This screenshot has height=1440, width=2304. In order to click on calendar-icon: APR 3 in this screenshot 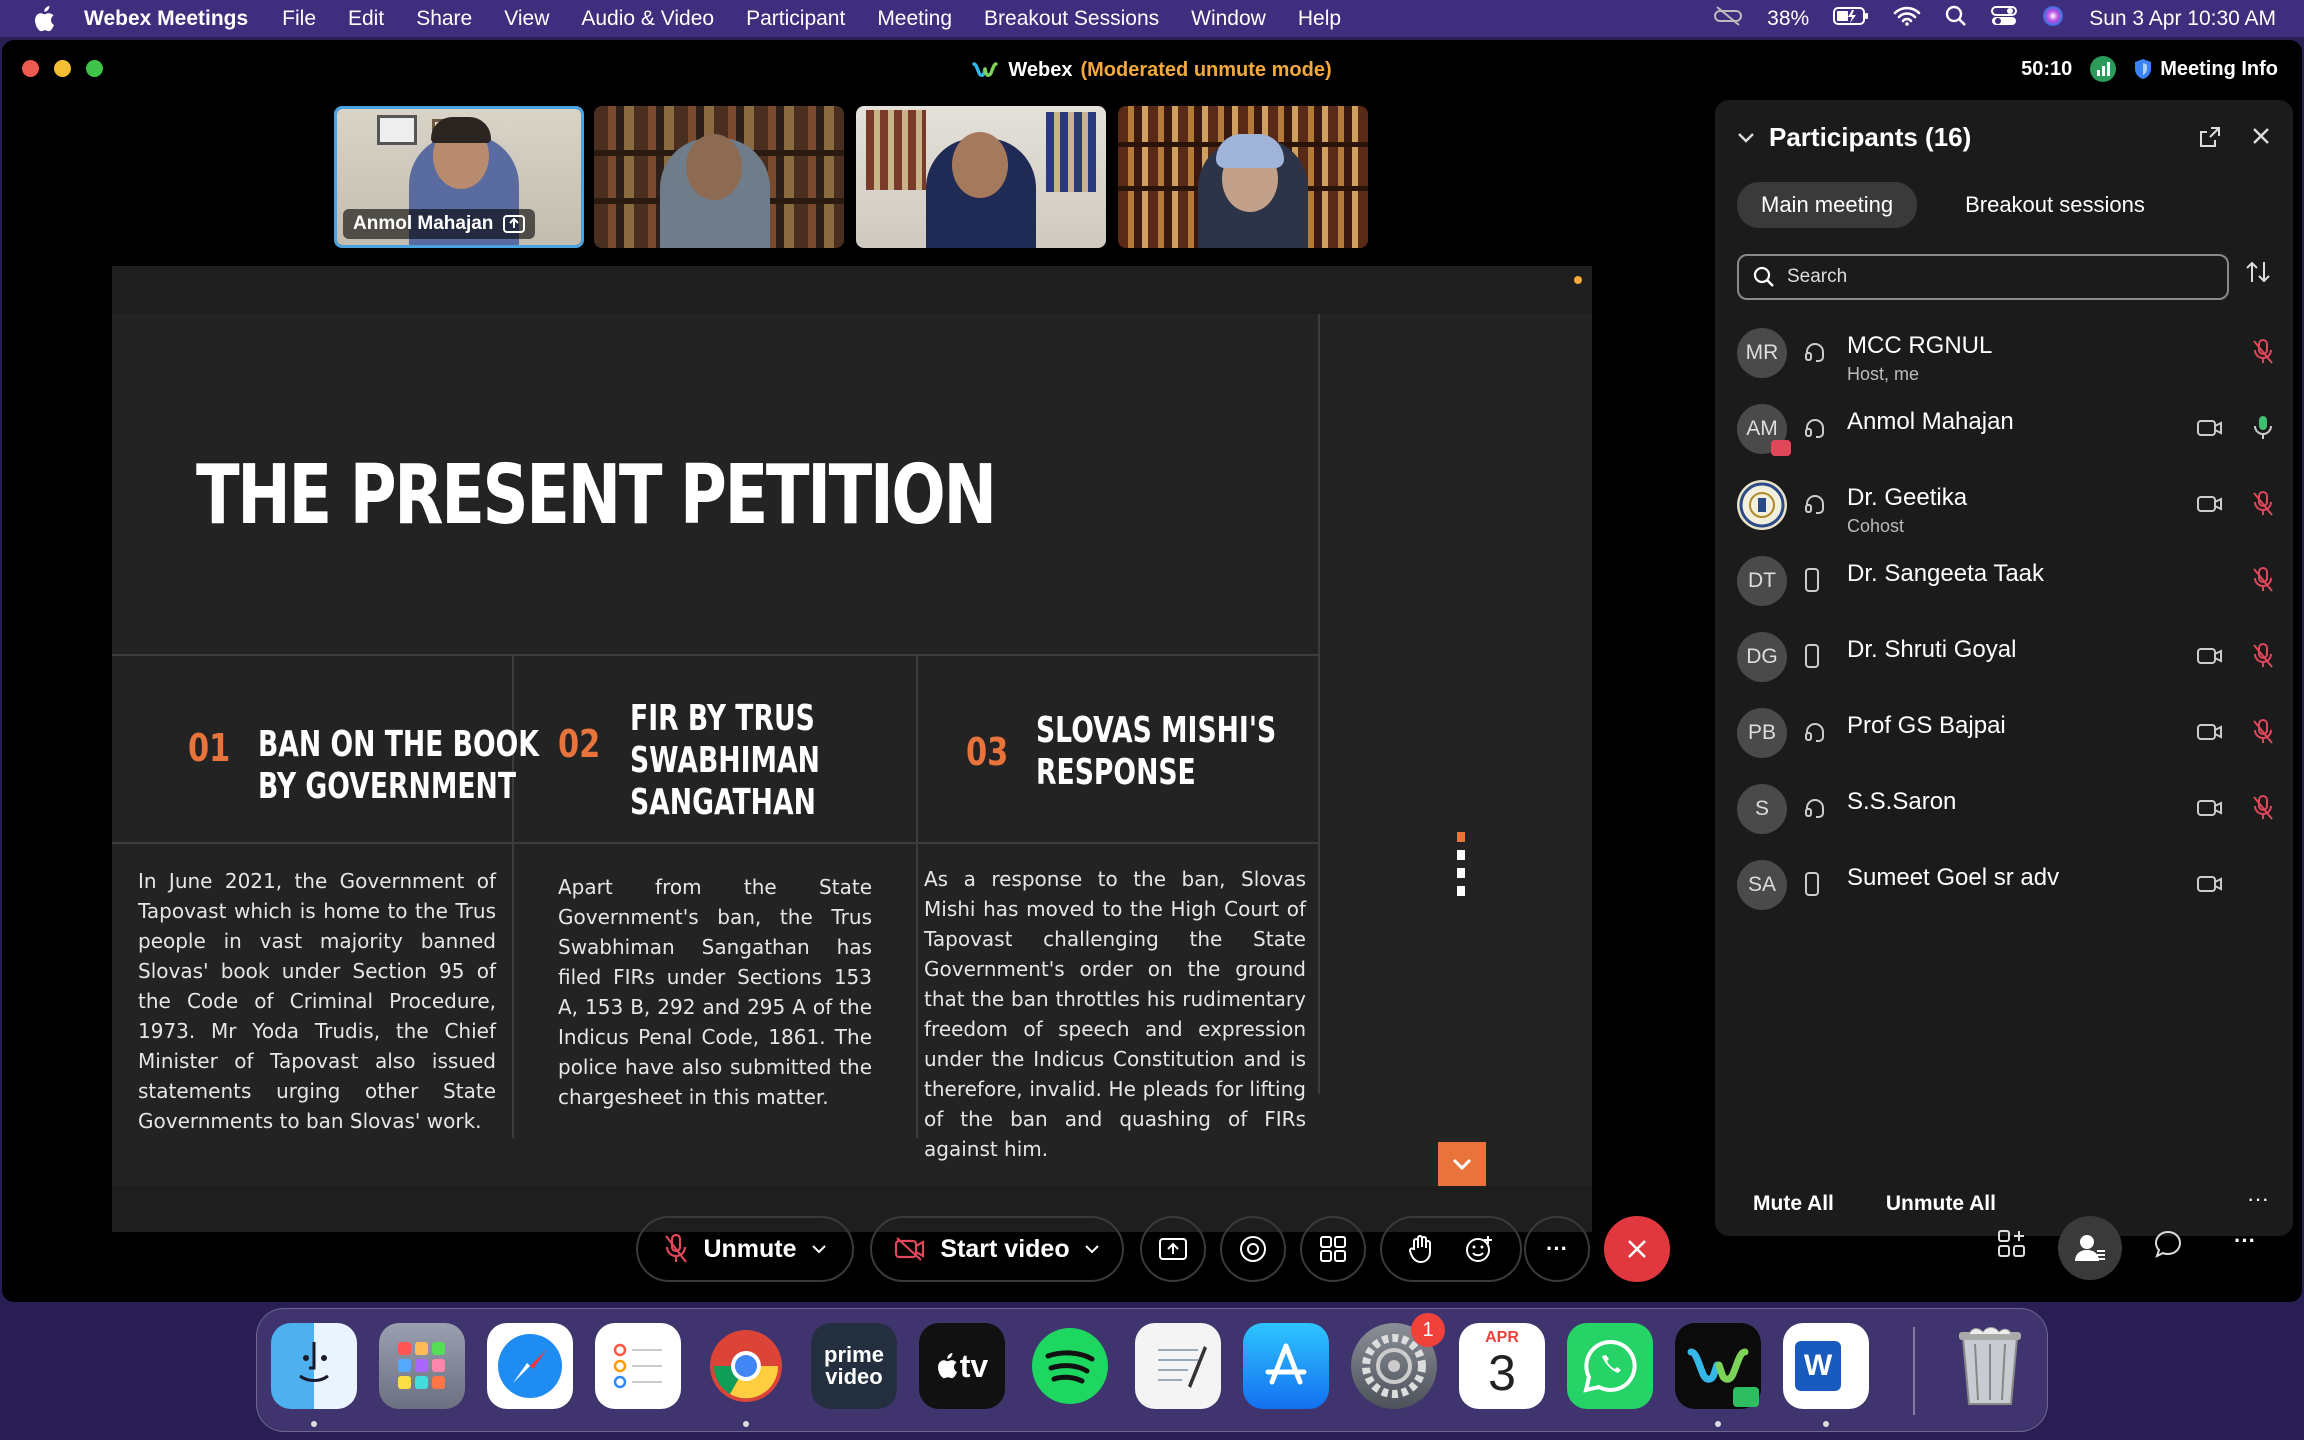, I will do `click(1502, 1366)`.